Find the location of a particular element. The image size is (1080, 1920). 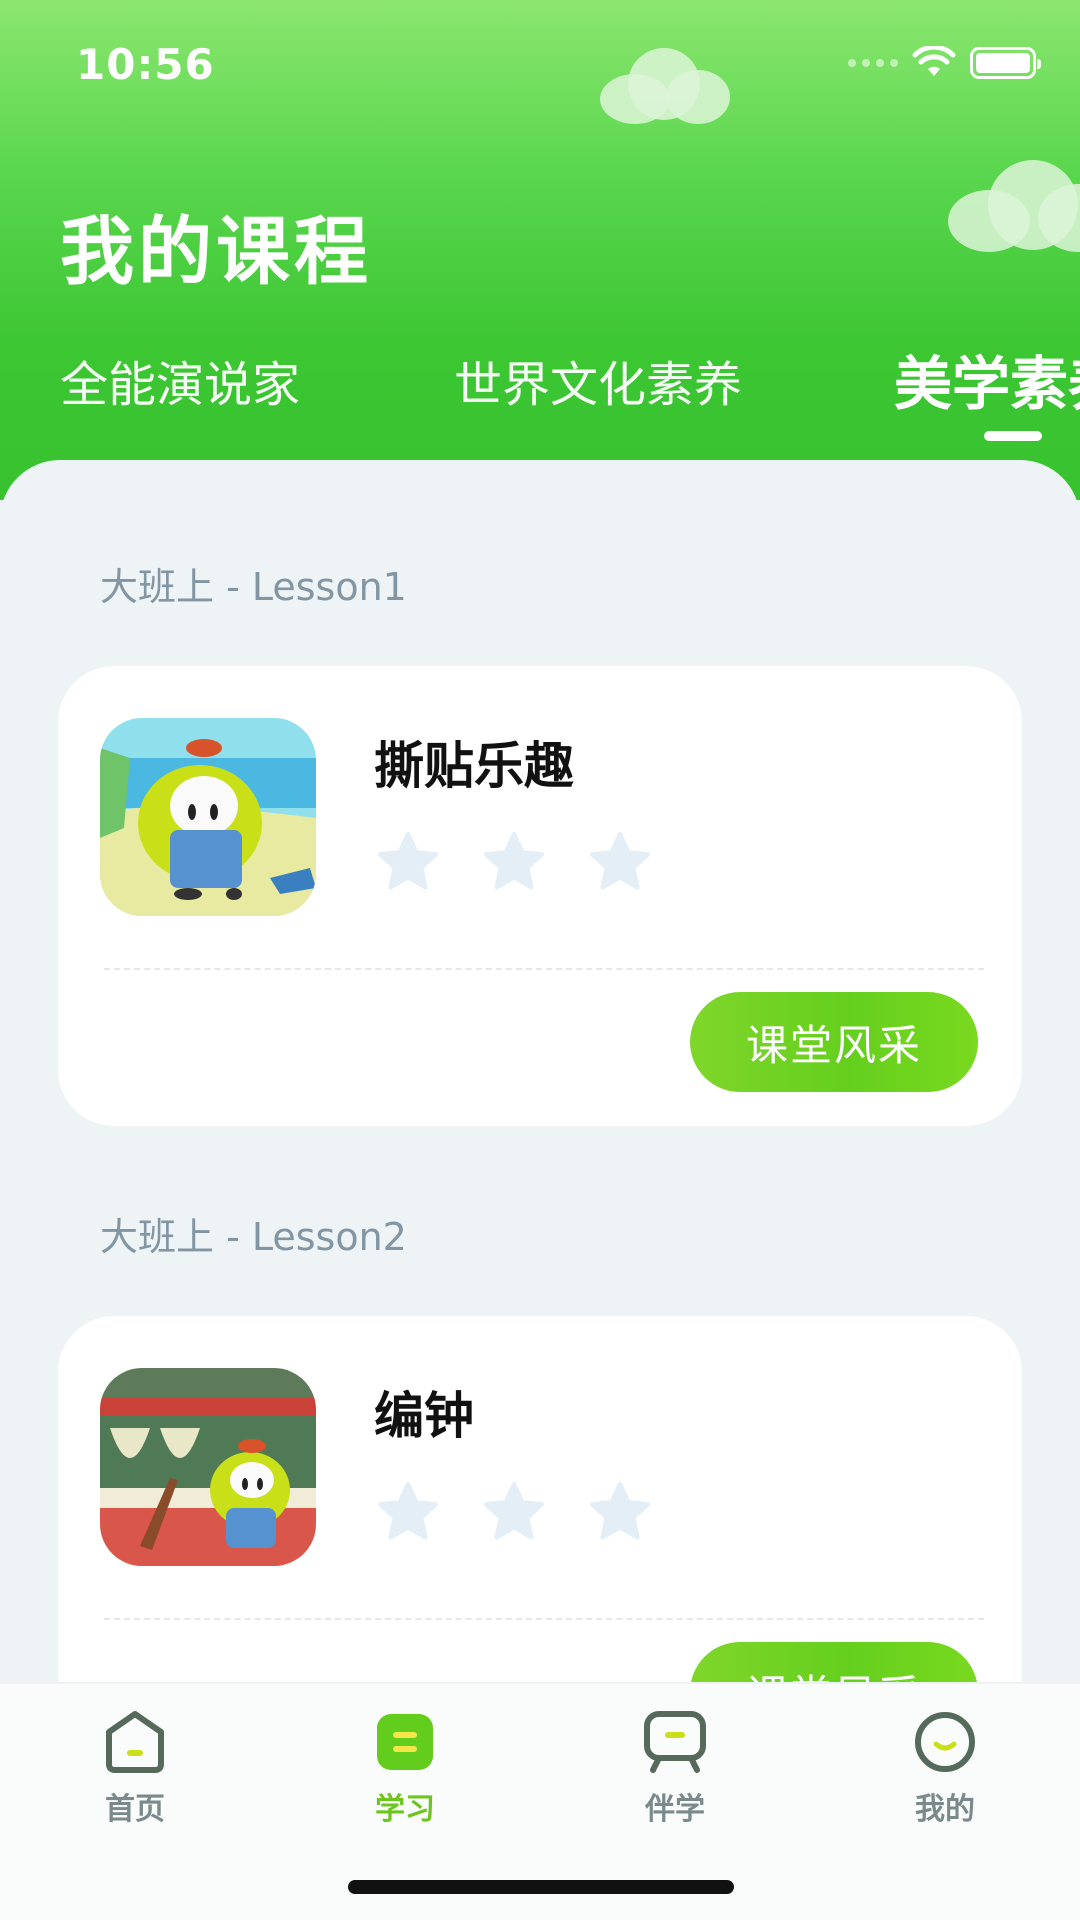

nav-study: 学习 is located at coordinates (405, 1768).